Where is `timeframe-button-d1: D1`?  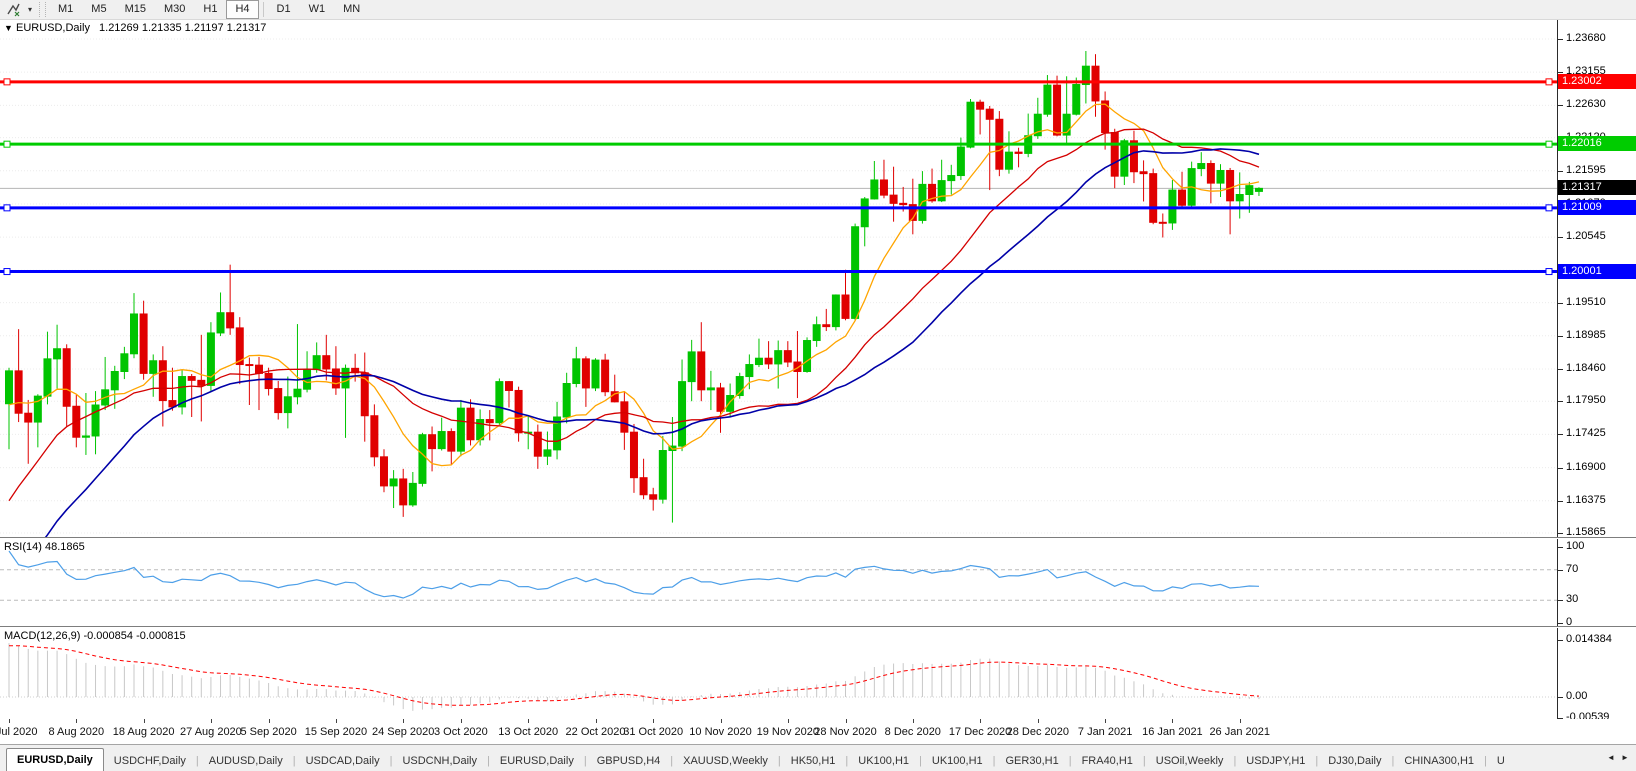
timeframe-button-d1: D1 is located at coordinates (284, 9).